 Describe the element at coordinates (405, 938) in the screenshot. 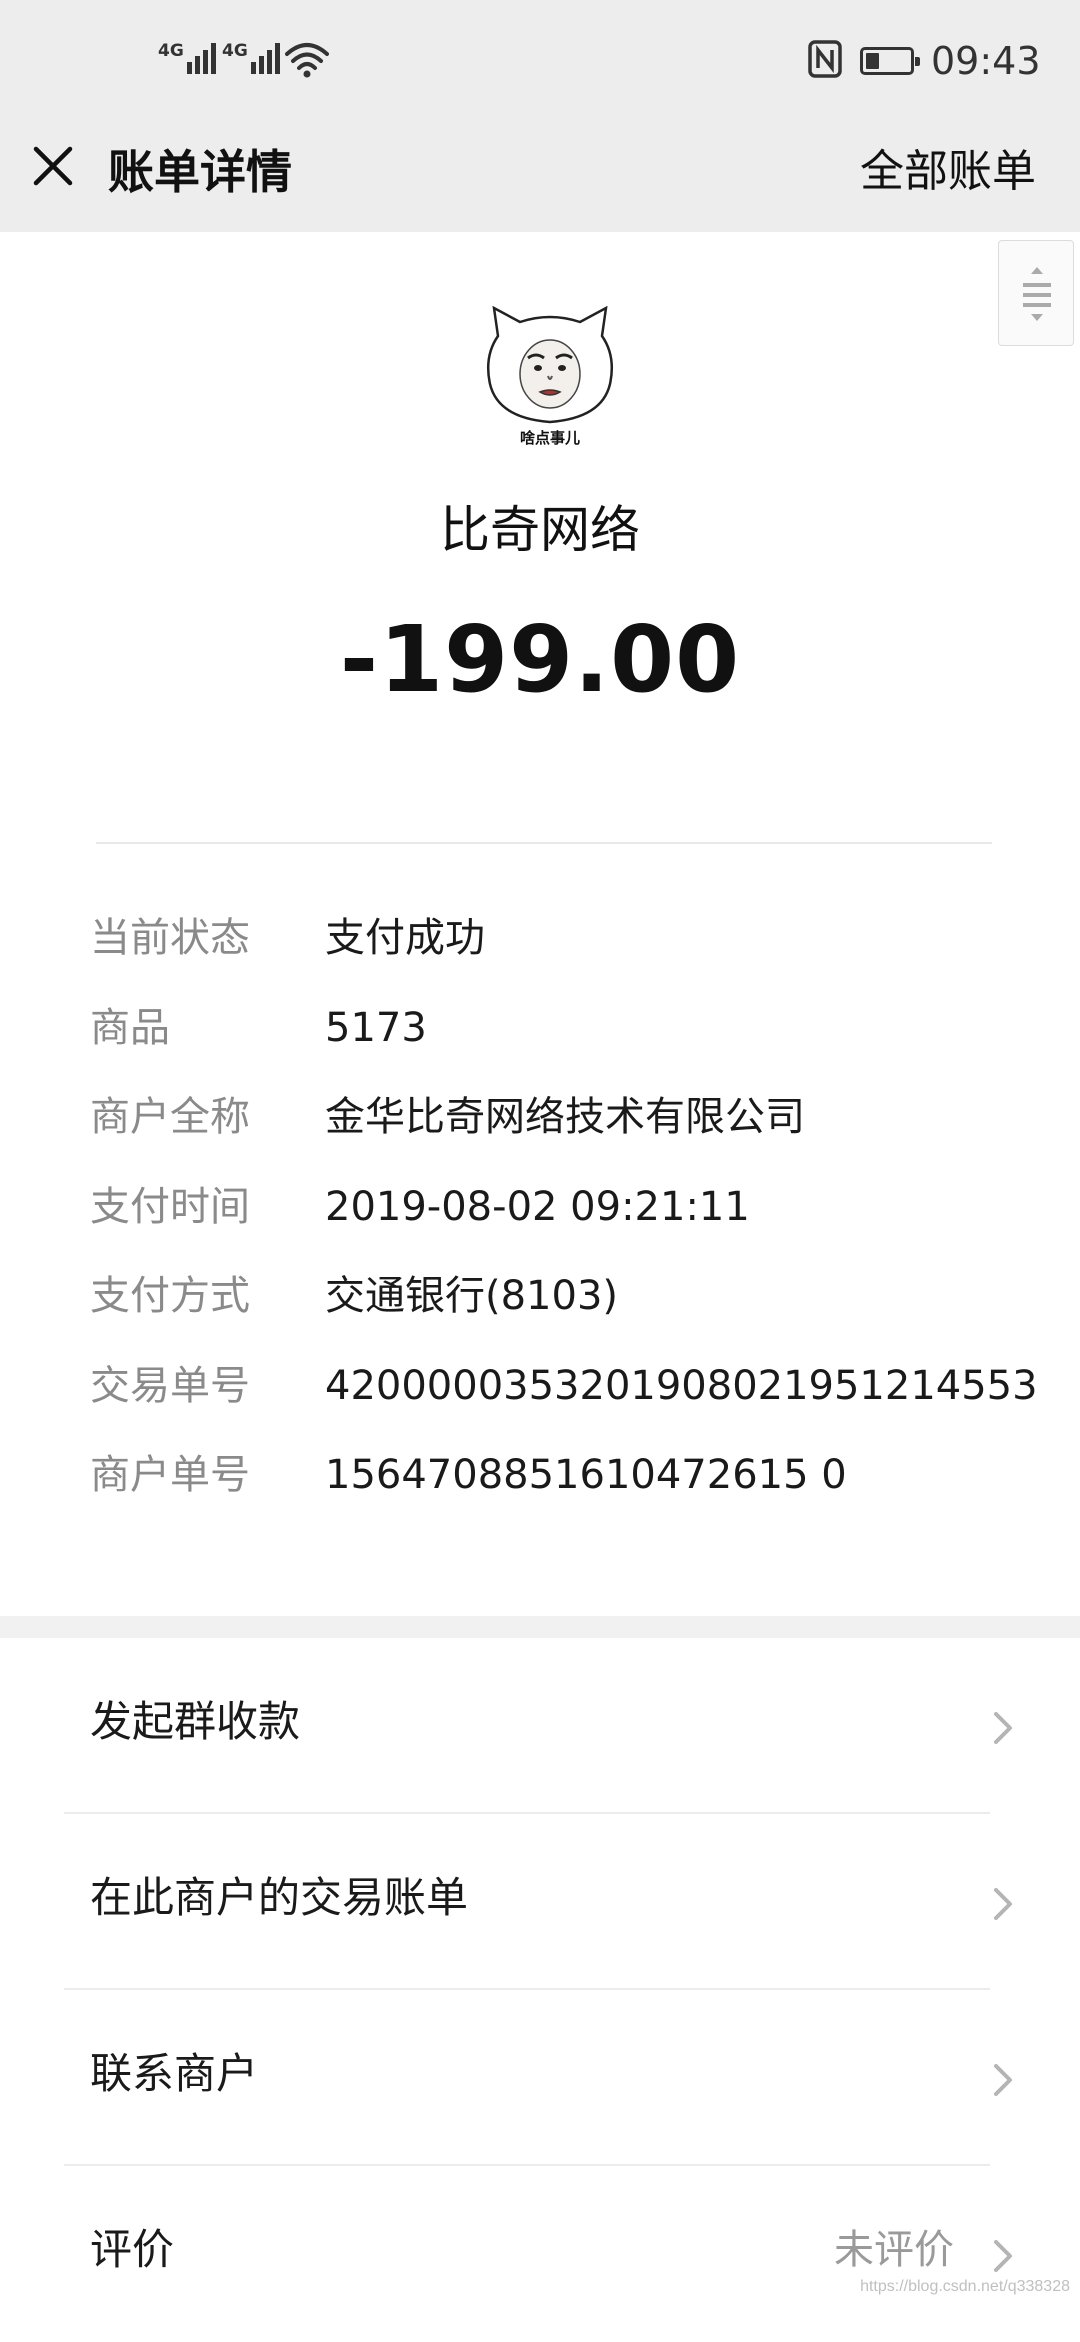

I see `detail-value: 支付成功` at that location.